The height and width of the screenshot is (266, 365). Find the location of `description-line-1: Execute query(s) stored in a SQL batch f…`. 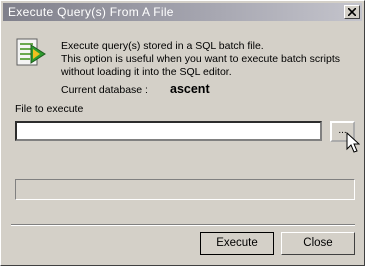

description-line-1: Execute query(s) stored in a SQL batch f… is located at coordinates (162, 46).